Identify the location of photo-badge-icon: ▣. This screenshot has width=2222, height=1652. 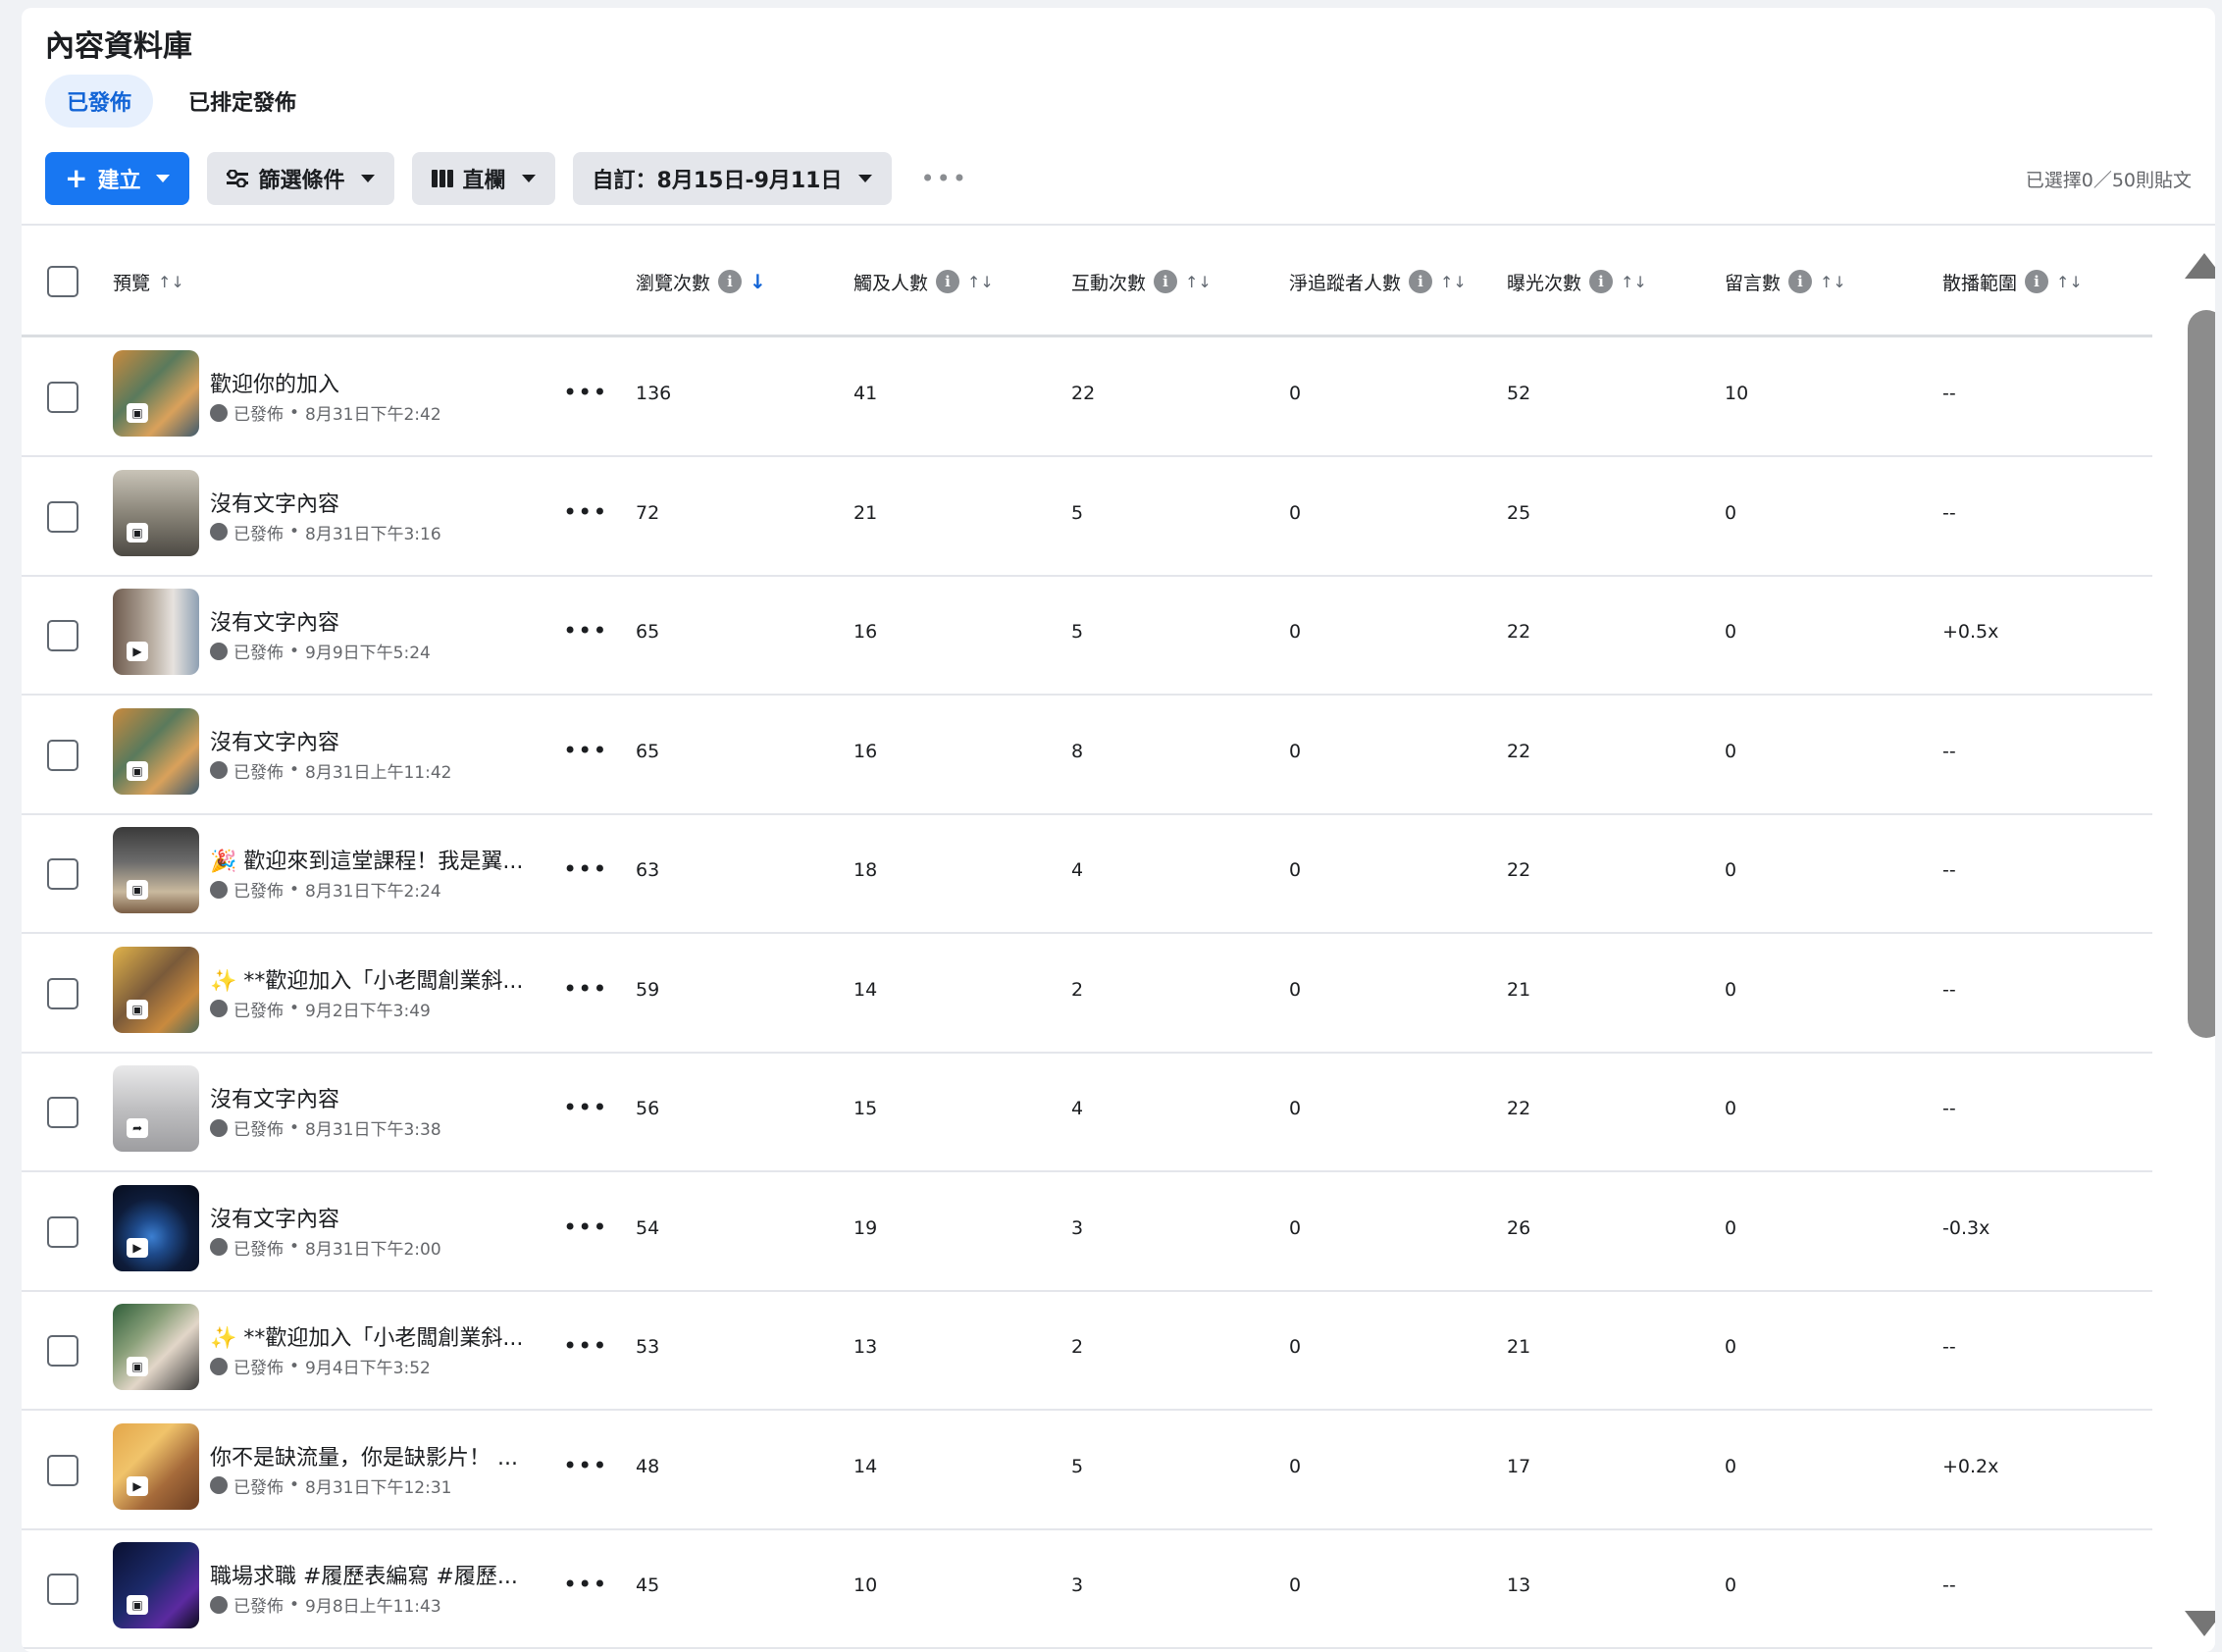
(137, 1367).